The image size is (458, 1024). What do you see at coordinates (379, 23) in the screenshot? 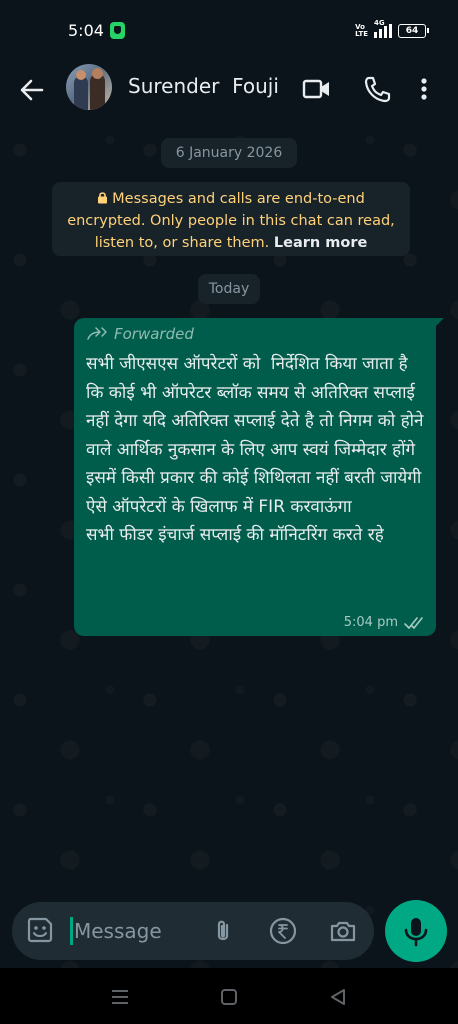
I see `network-label: 4G` at bounding box center [379, 23].